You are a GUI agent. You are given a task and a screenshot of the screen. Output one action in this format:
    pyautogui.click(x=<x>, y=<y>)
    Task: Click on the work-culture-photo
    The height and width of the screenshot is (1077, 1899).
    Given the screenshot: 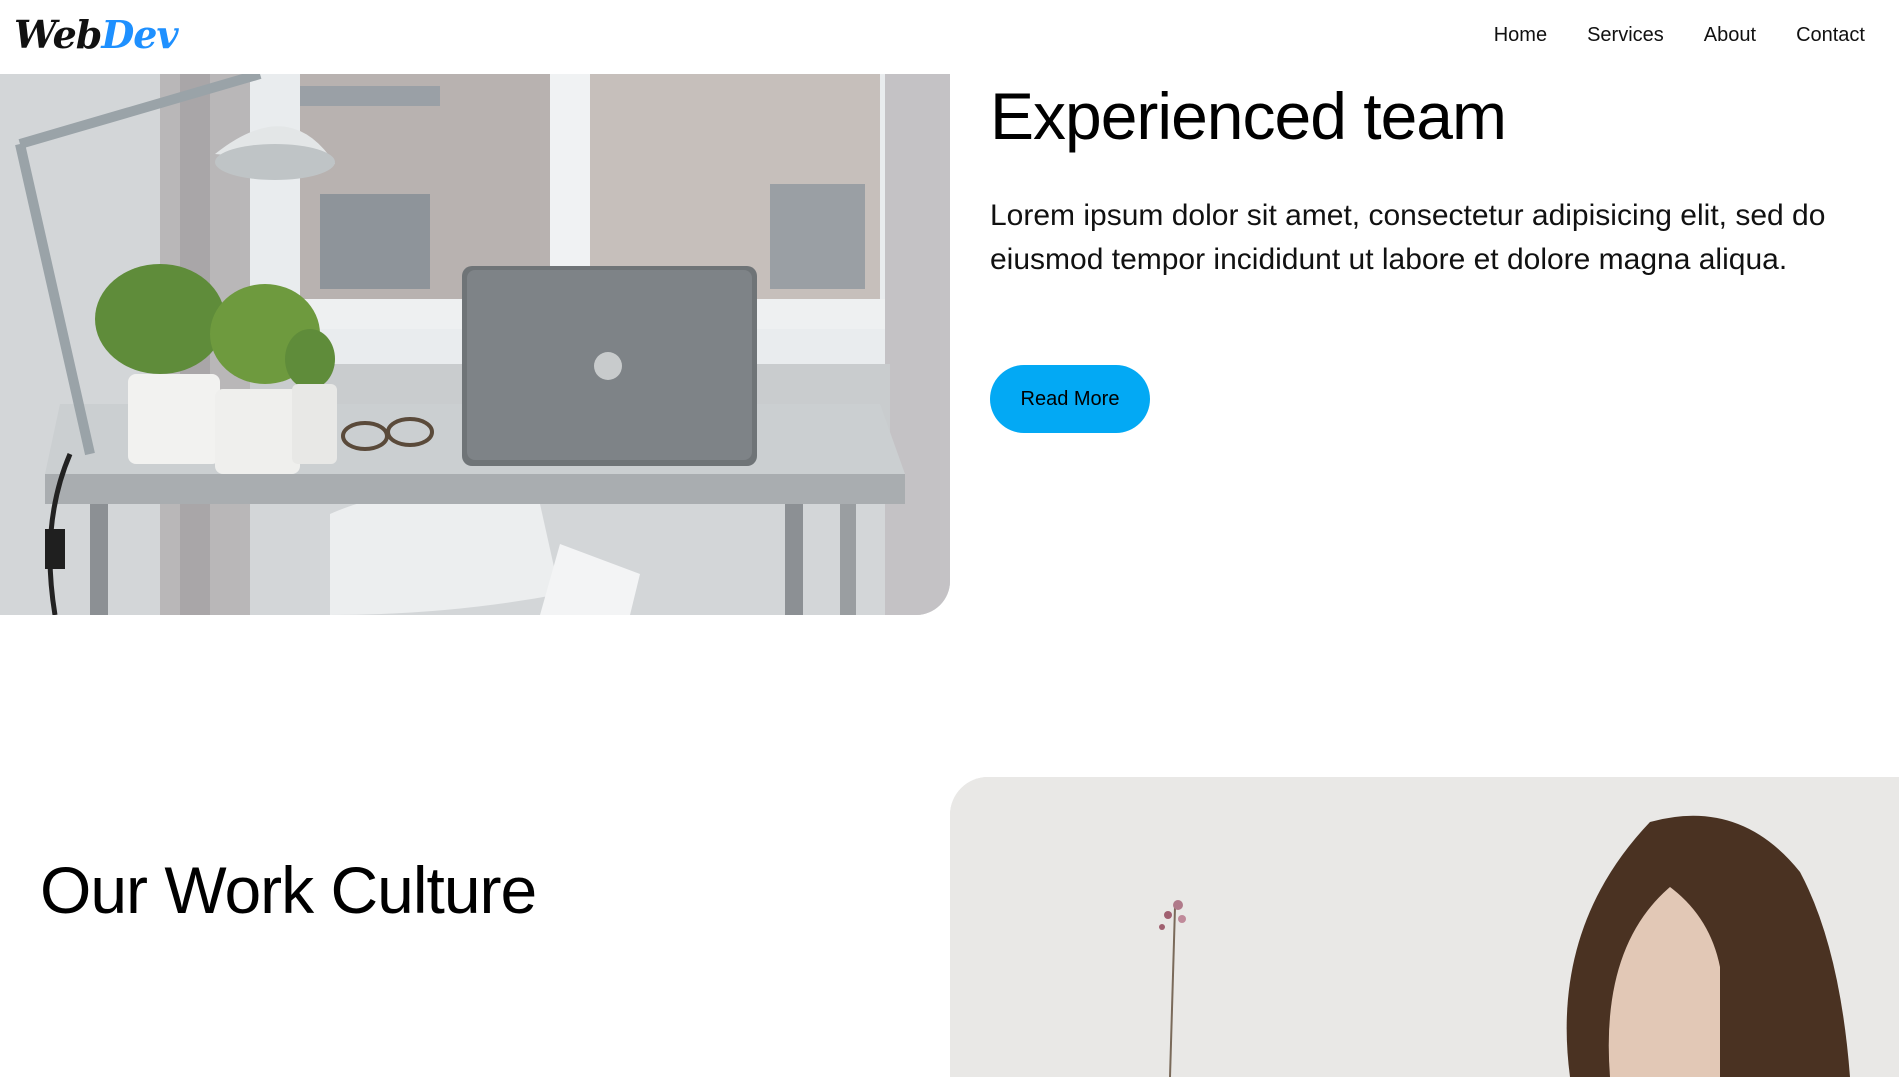 What is the action you would take?
    pyautogui.click(x=1424, y=927)
    